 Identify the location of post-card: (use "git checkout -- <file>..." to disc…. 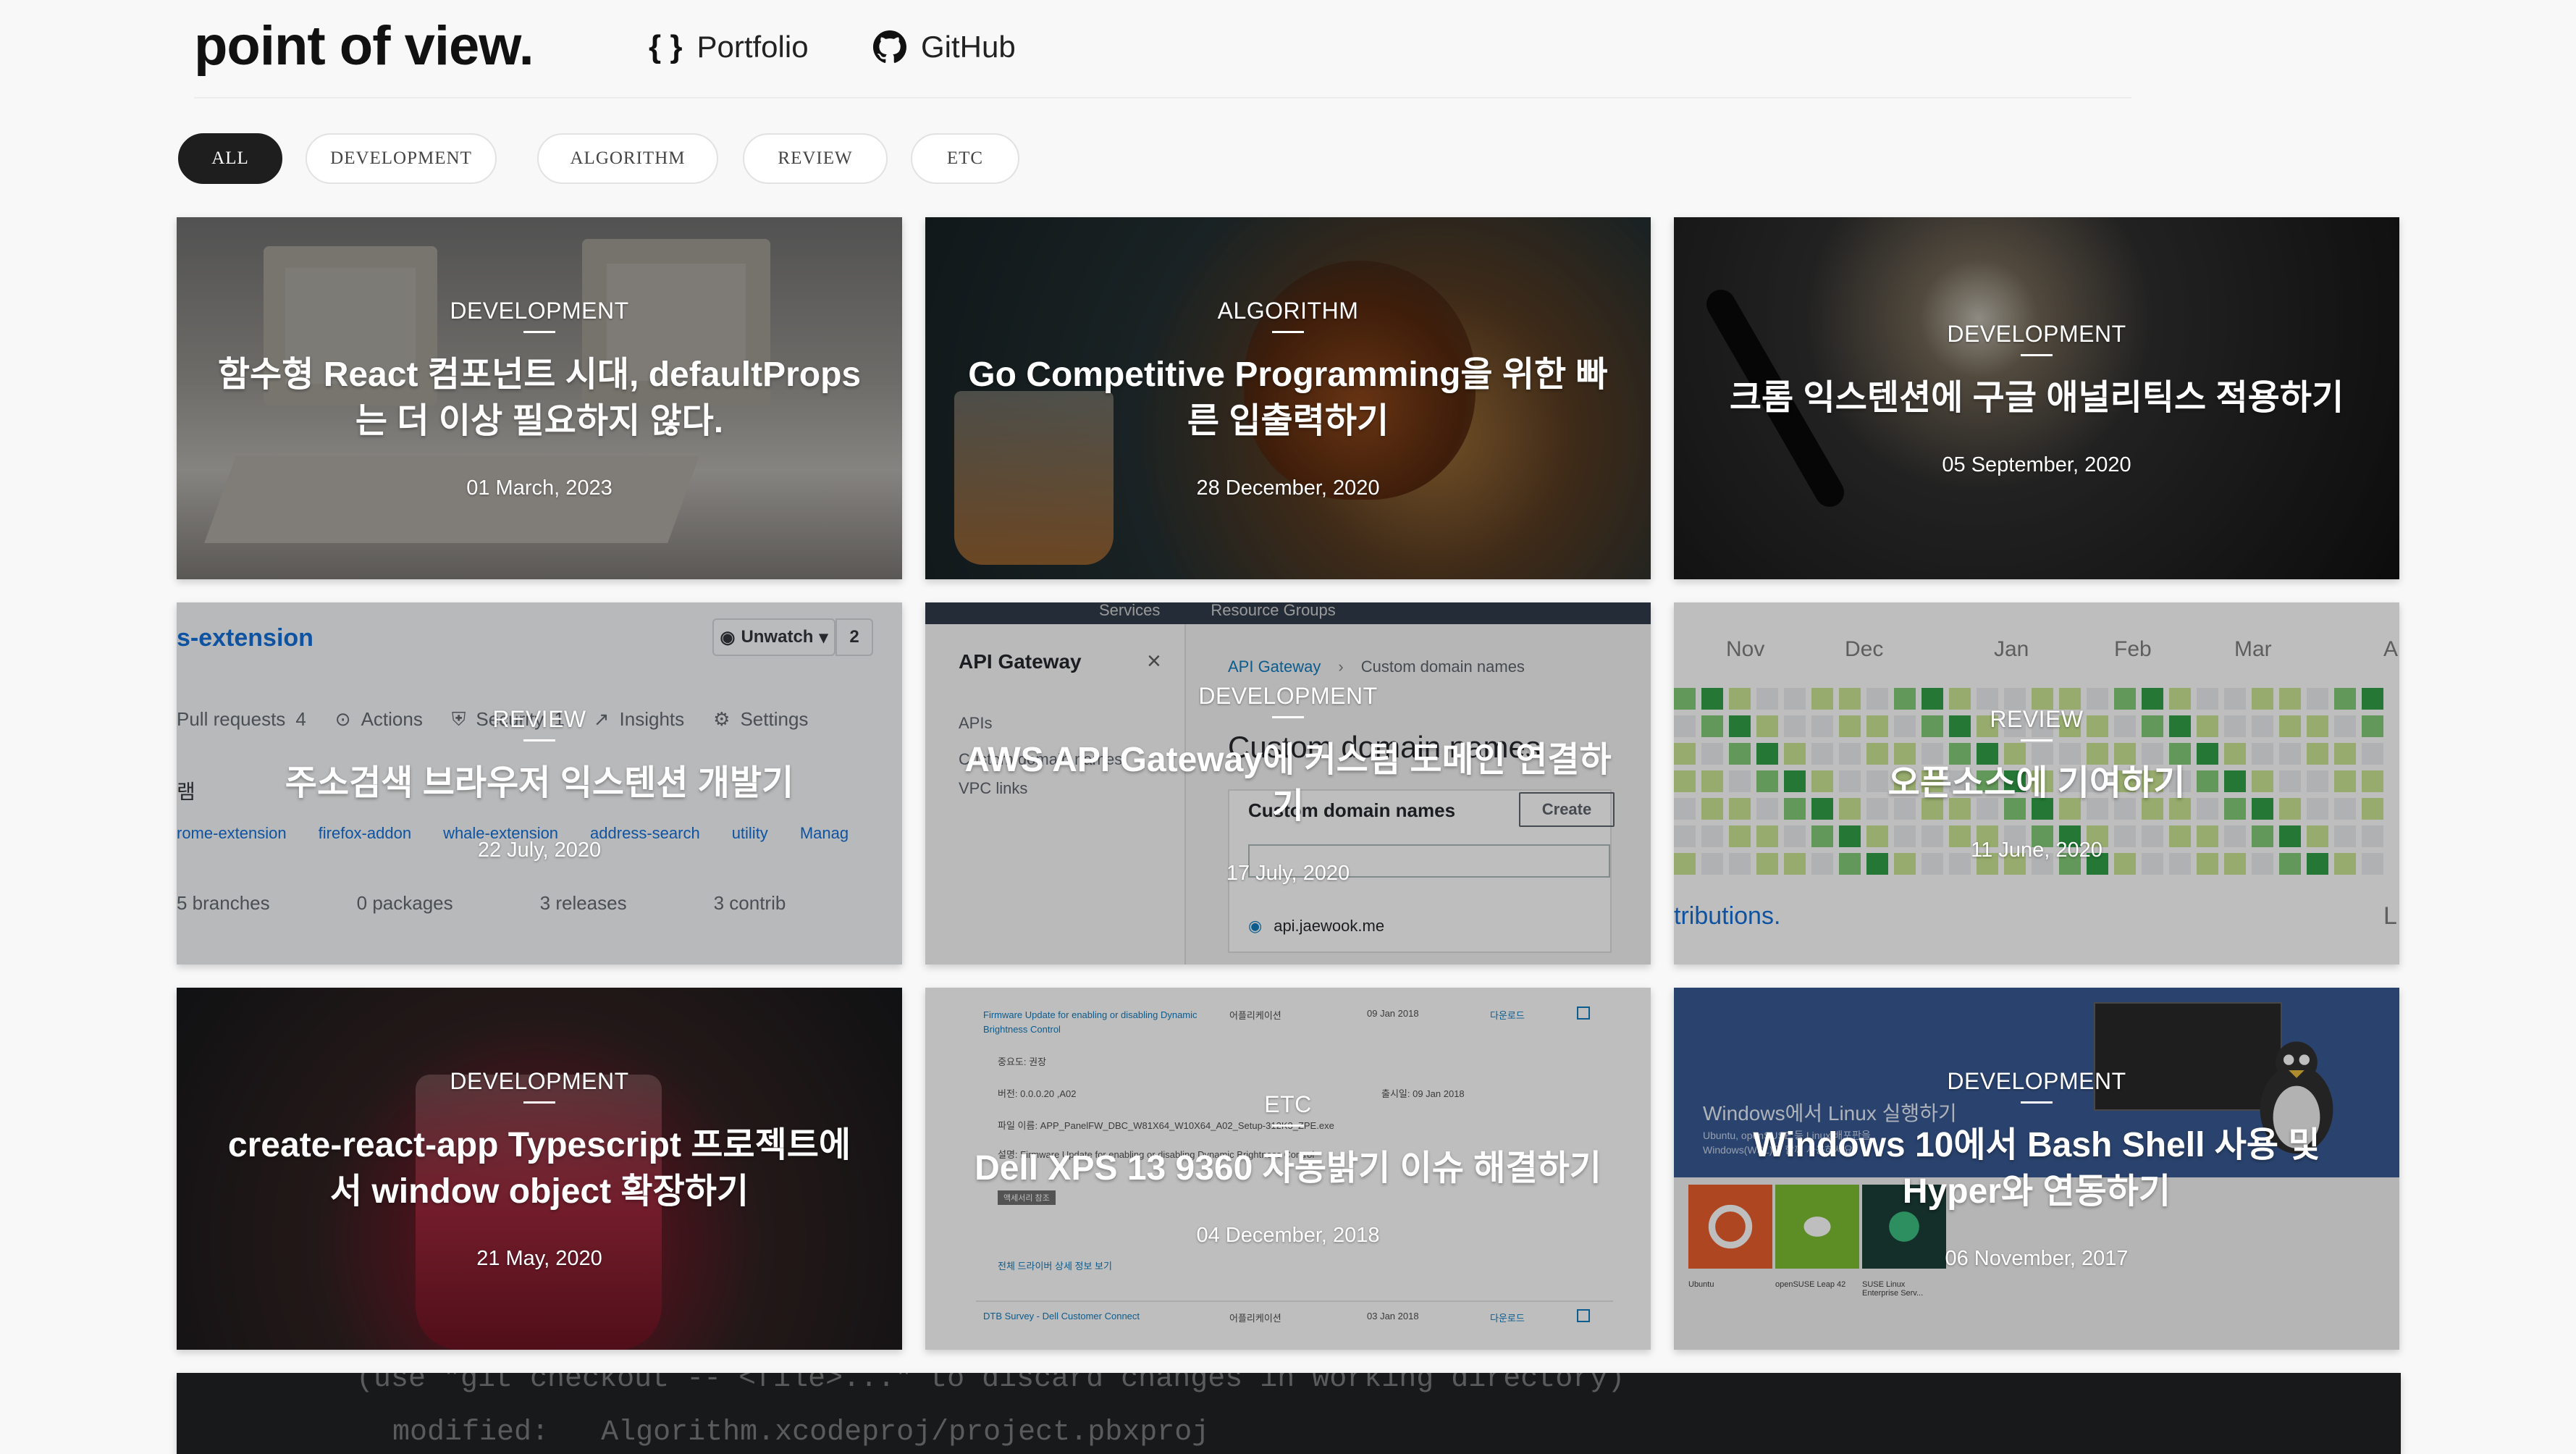
(1289, 1413).